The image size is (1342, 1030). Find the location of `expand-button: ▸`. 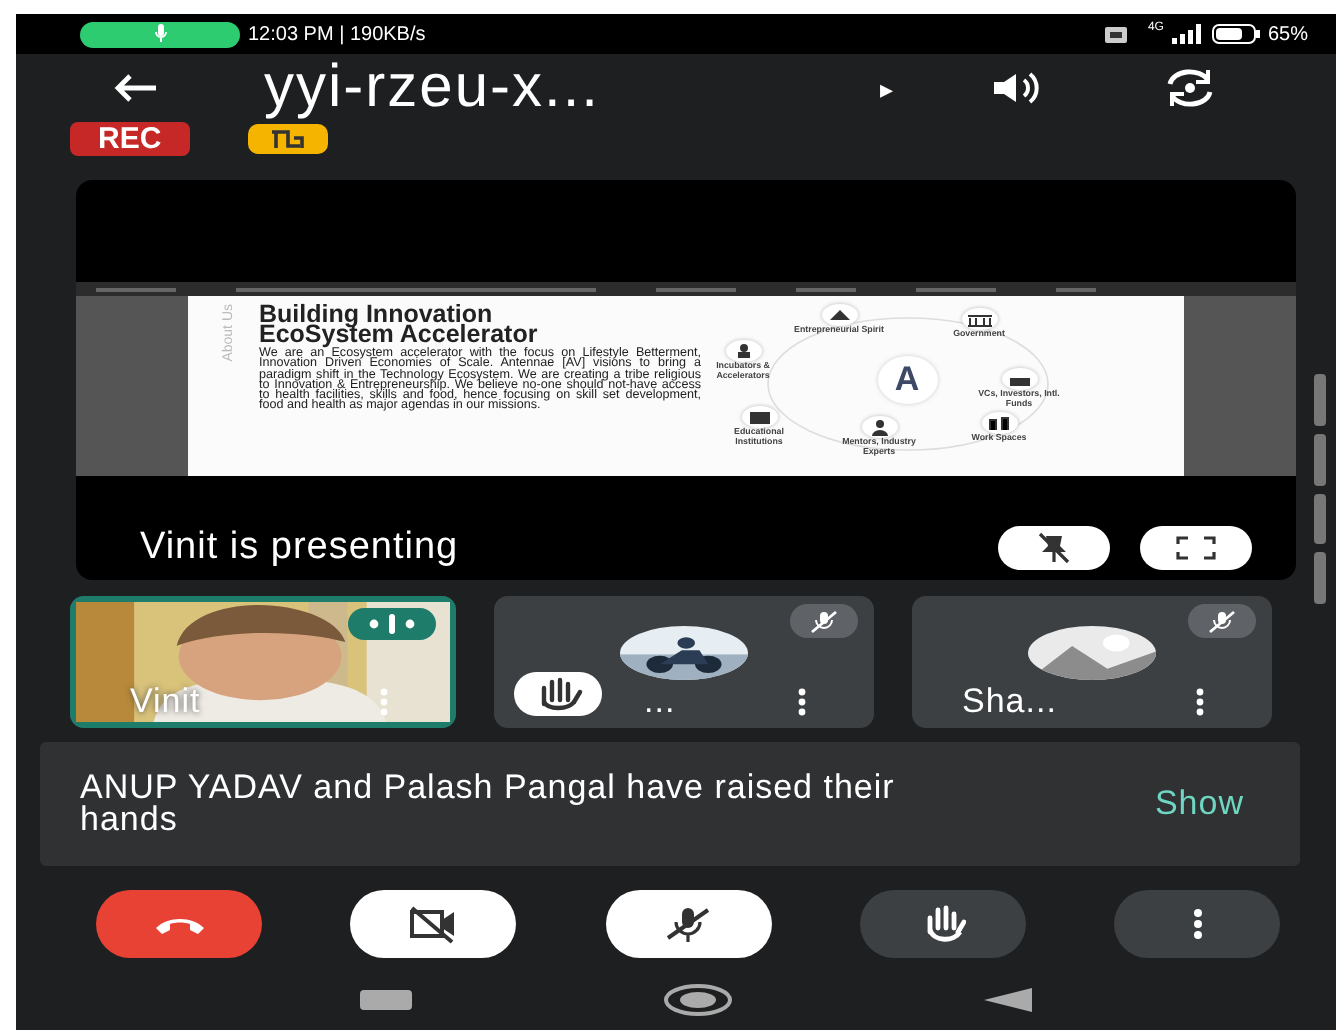

expand-button: ▸ is located at coordinates (887, 88).